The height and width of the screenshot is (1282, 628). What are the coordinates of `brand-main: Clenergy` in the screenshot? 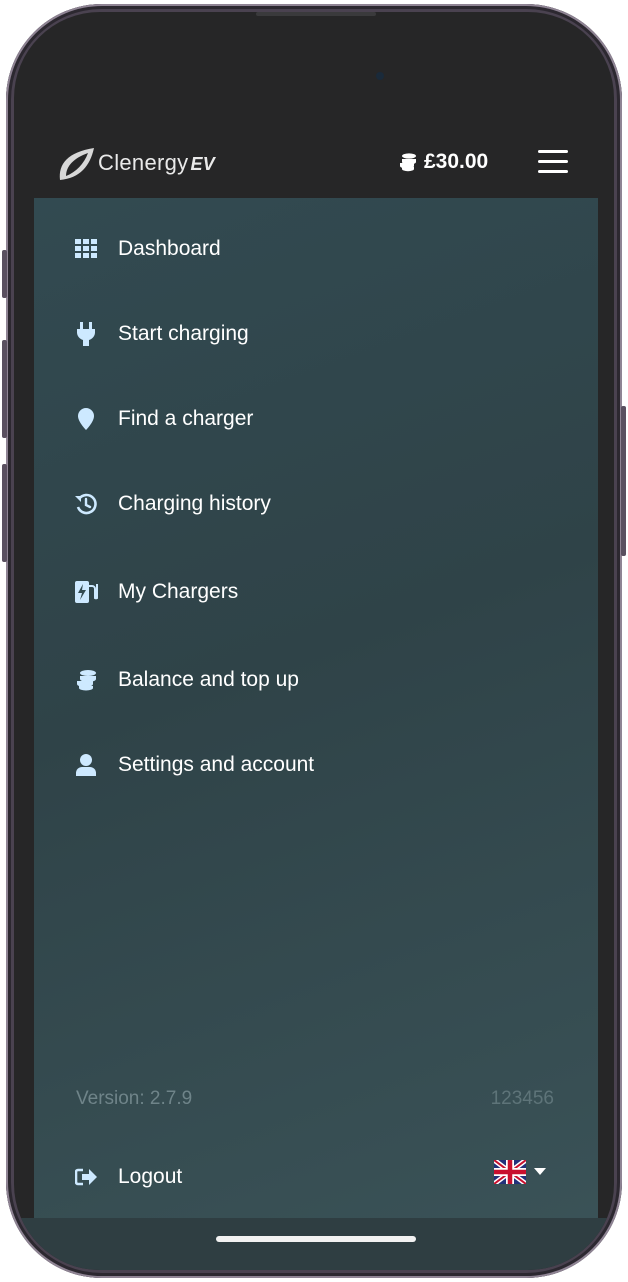 It's located at (143, 162).